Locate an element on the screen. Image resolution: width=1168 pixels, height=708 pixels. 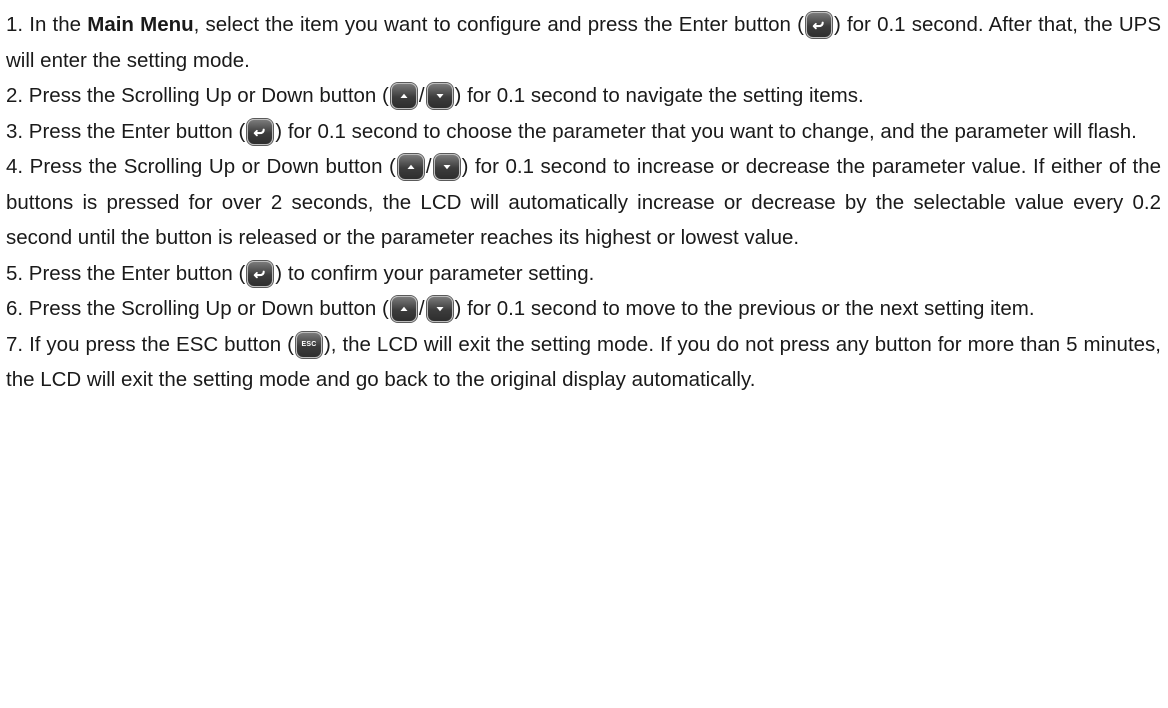
step-1-prefix: 1. In the is located at coordinates (47, 24).